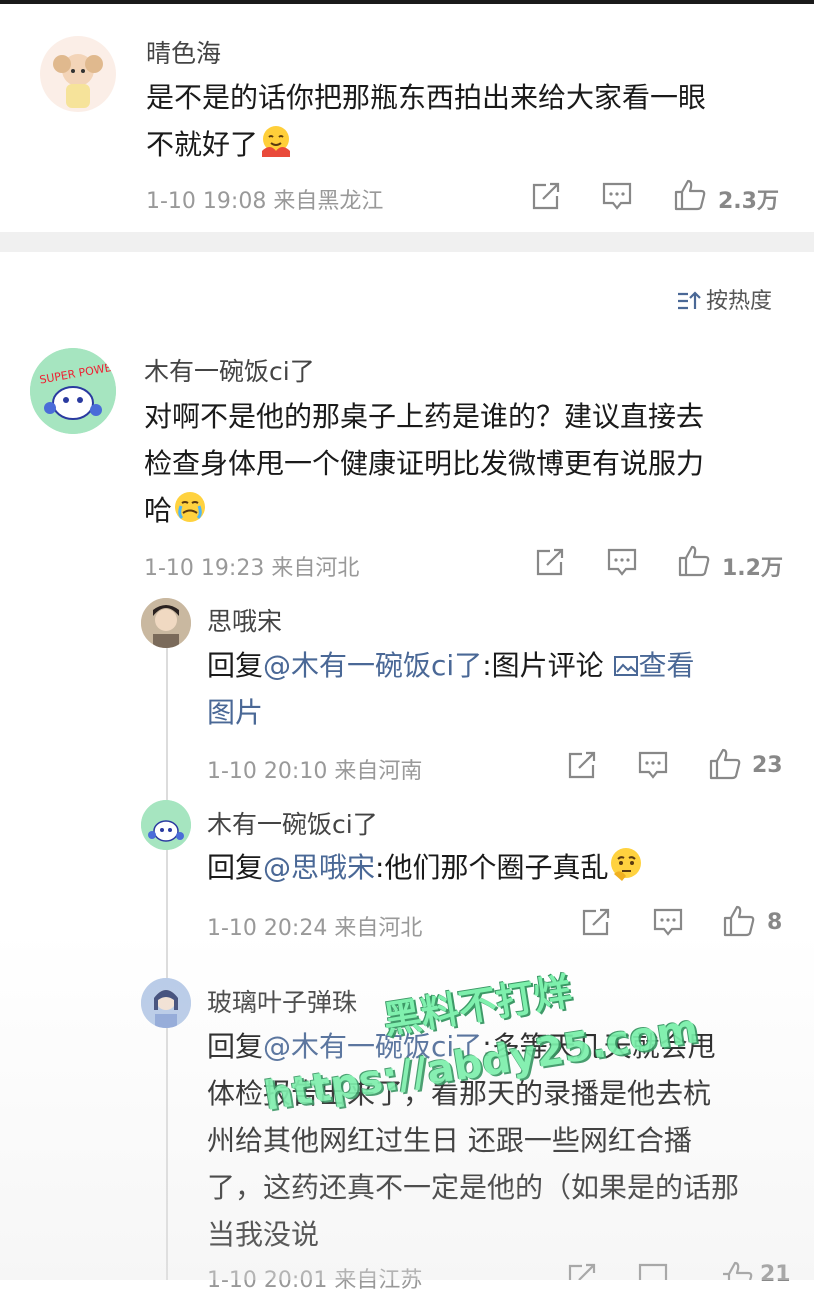 The height and width of the screenshot is (1294, 814). Describe the element at coordinates (767, 765) in the screenshot. I see `like-count: 23` at that location.